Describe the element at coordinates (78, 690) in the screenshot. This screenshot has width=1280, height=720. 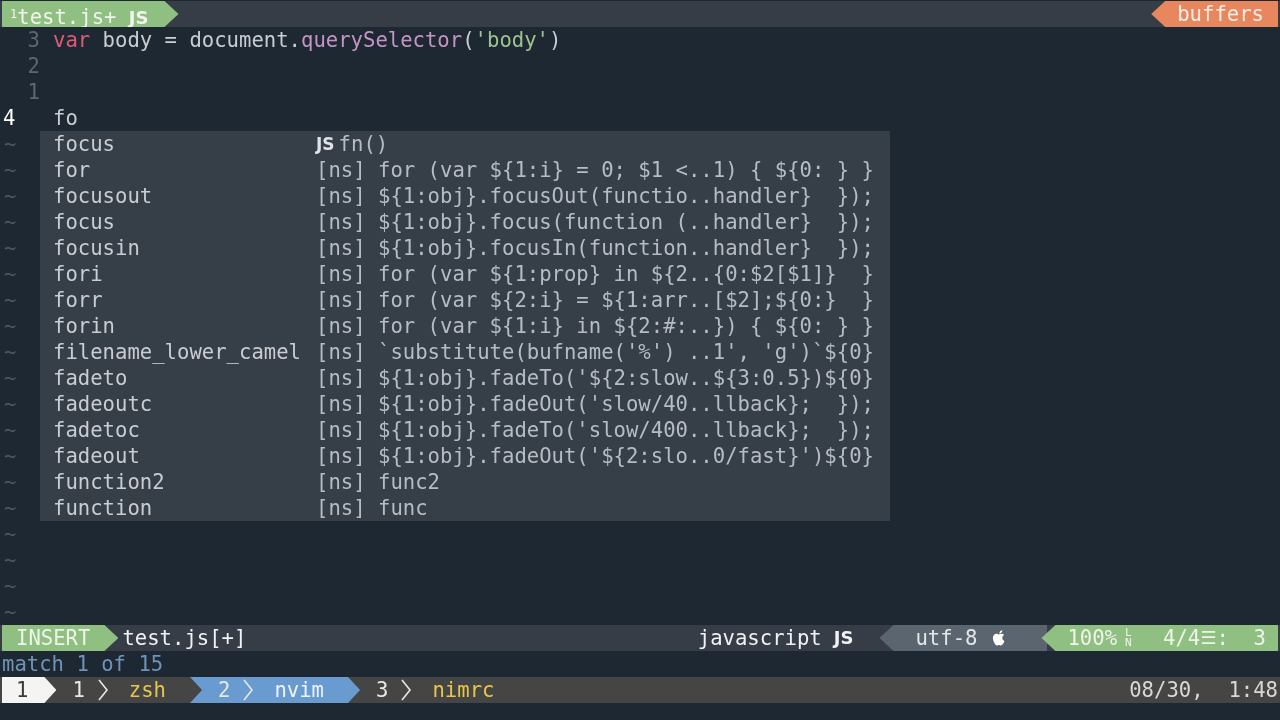
I see `window-index: 1` at that location.